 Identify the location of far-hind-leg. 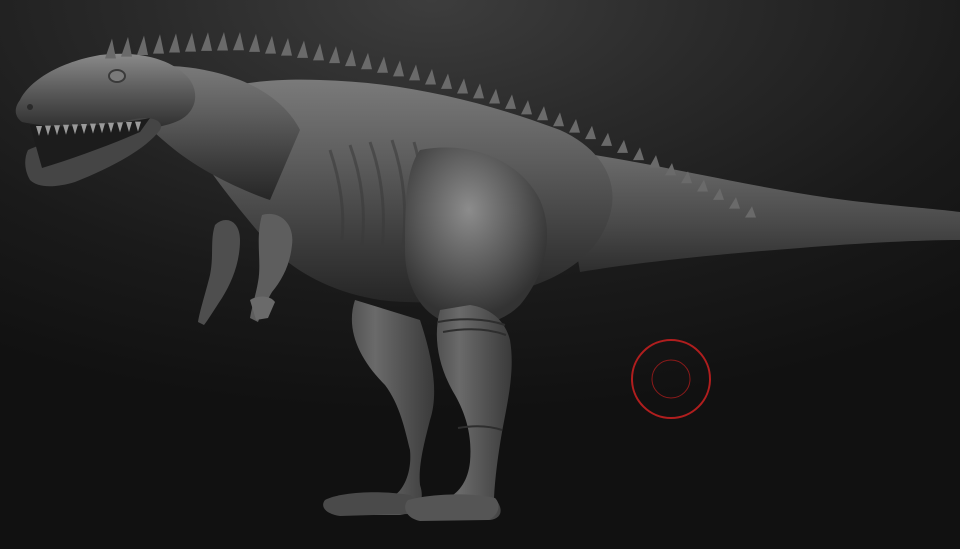
(380, 407).